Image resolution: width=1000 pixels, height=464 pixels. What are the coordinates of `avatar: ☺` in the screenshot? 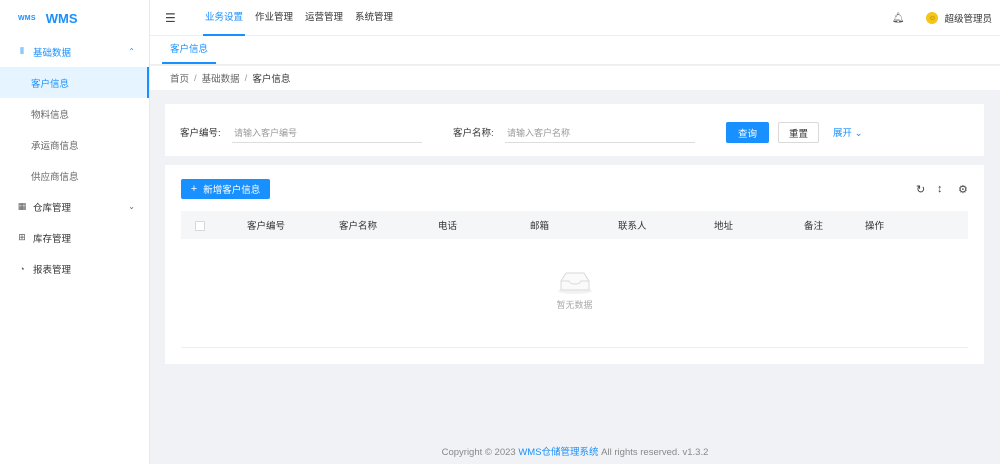 It's located at (932, 18).